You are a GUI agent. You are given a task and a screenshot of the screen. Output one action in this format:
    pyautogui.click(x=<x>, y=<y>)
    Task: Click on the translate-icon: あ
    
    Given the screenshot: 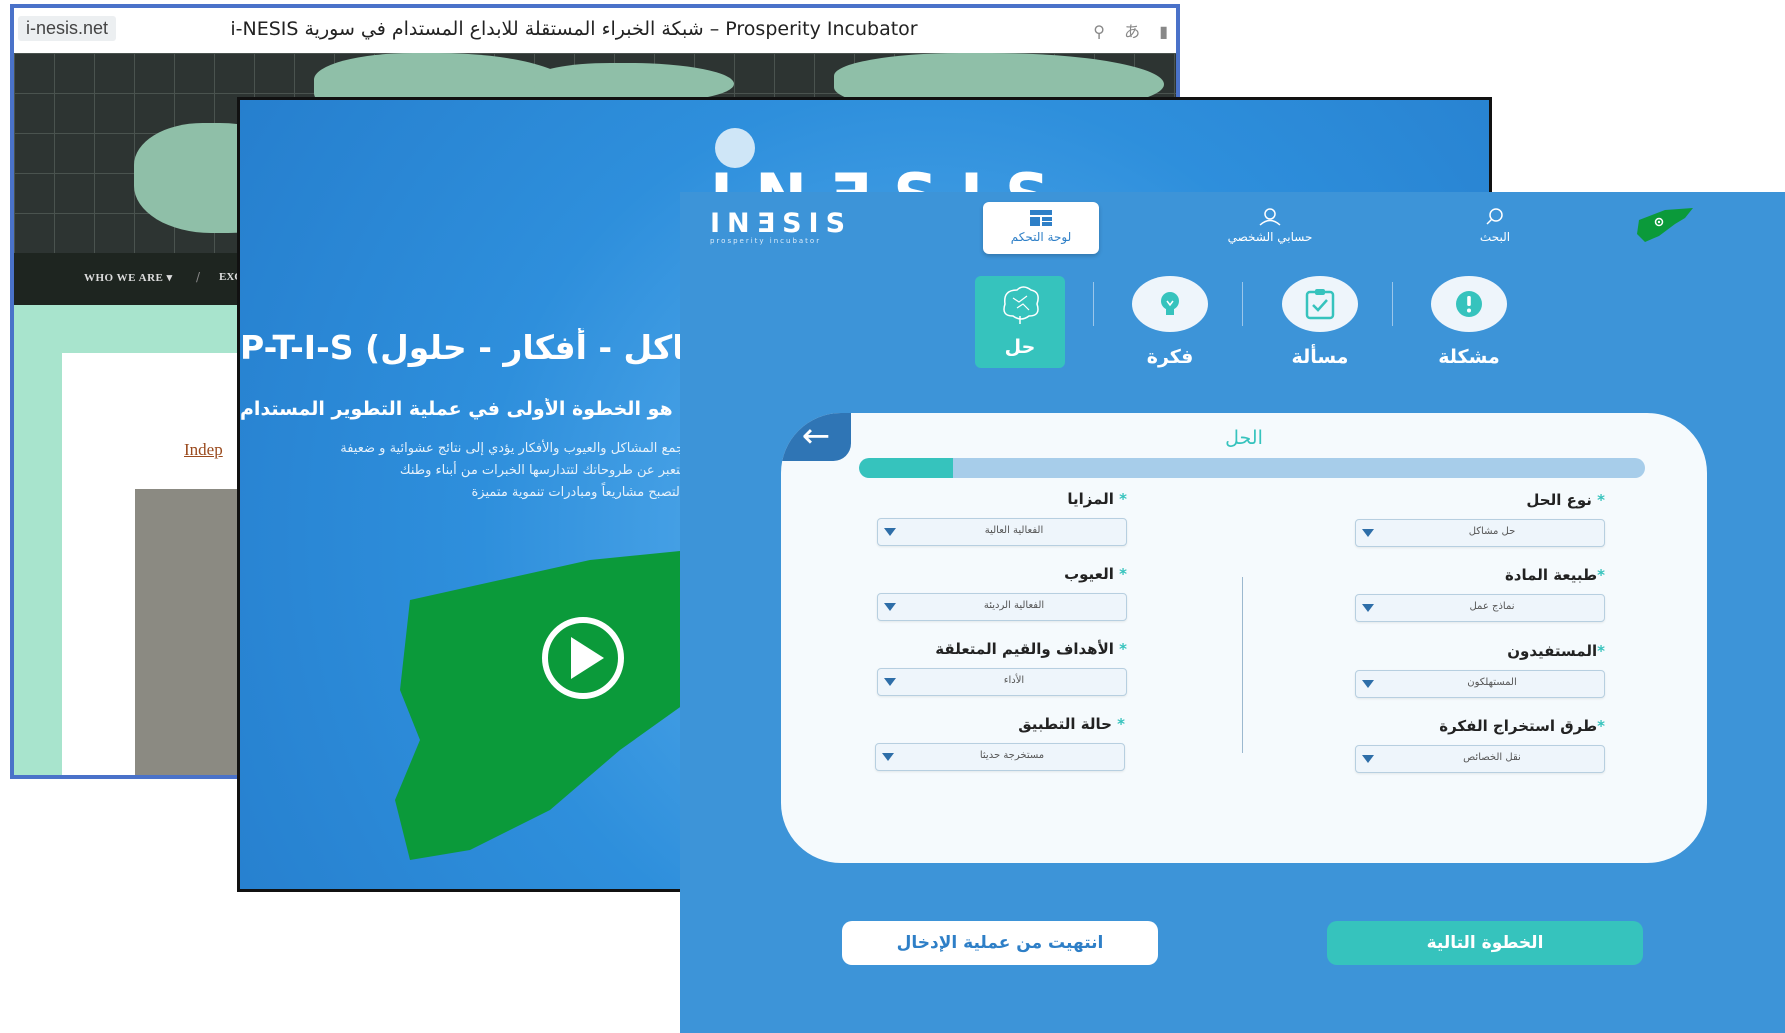 What is the action you would take?
    pyautogui.click(x=1132, y=31)
    